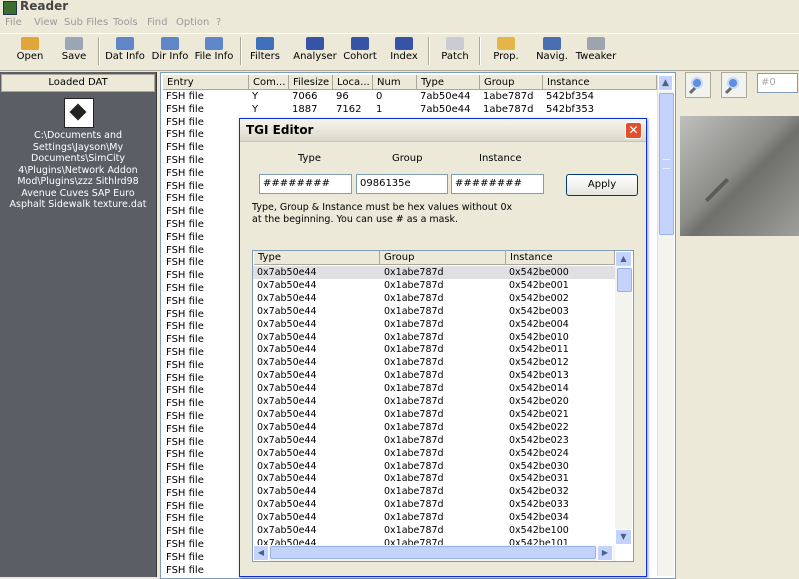  Describe the element at coordinates (435, 285) in the screenshot. I see `tgi-list-row: 0x7ab50e44 0x1abe787d 0x542be001` at that location.